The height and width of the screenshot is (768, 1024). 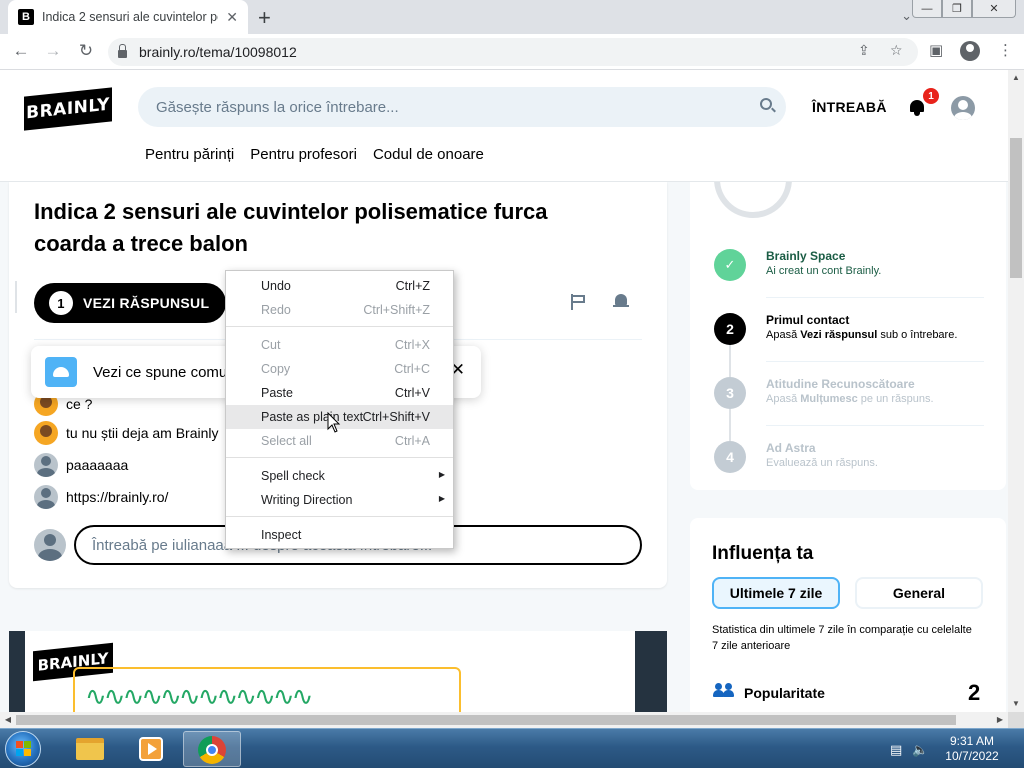 I want to click on menu-item-spell-check: Spell check ▶, so click(x=339, y=476).